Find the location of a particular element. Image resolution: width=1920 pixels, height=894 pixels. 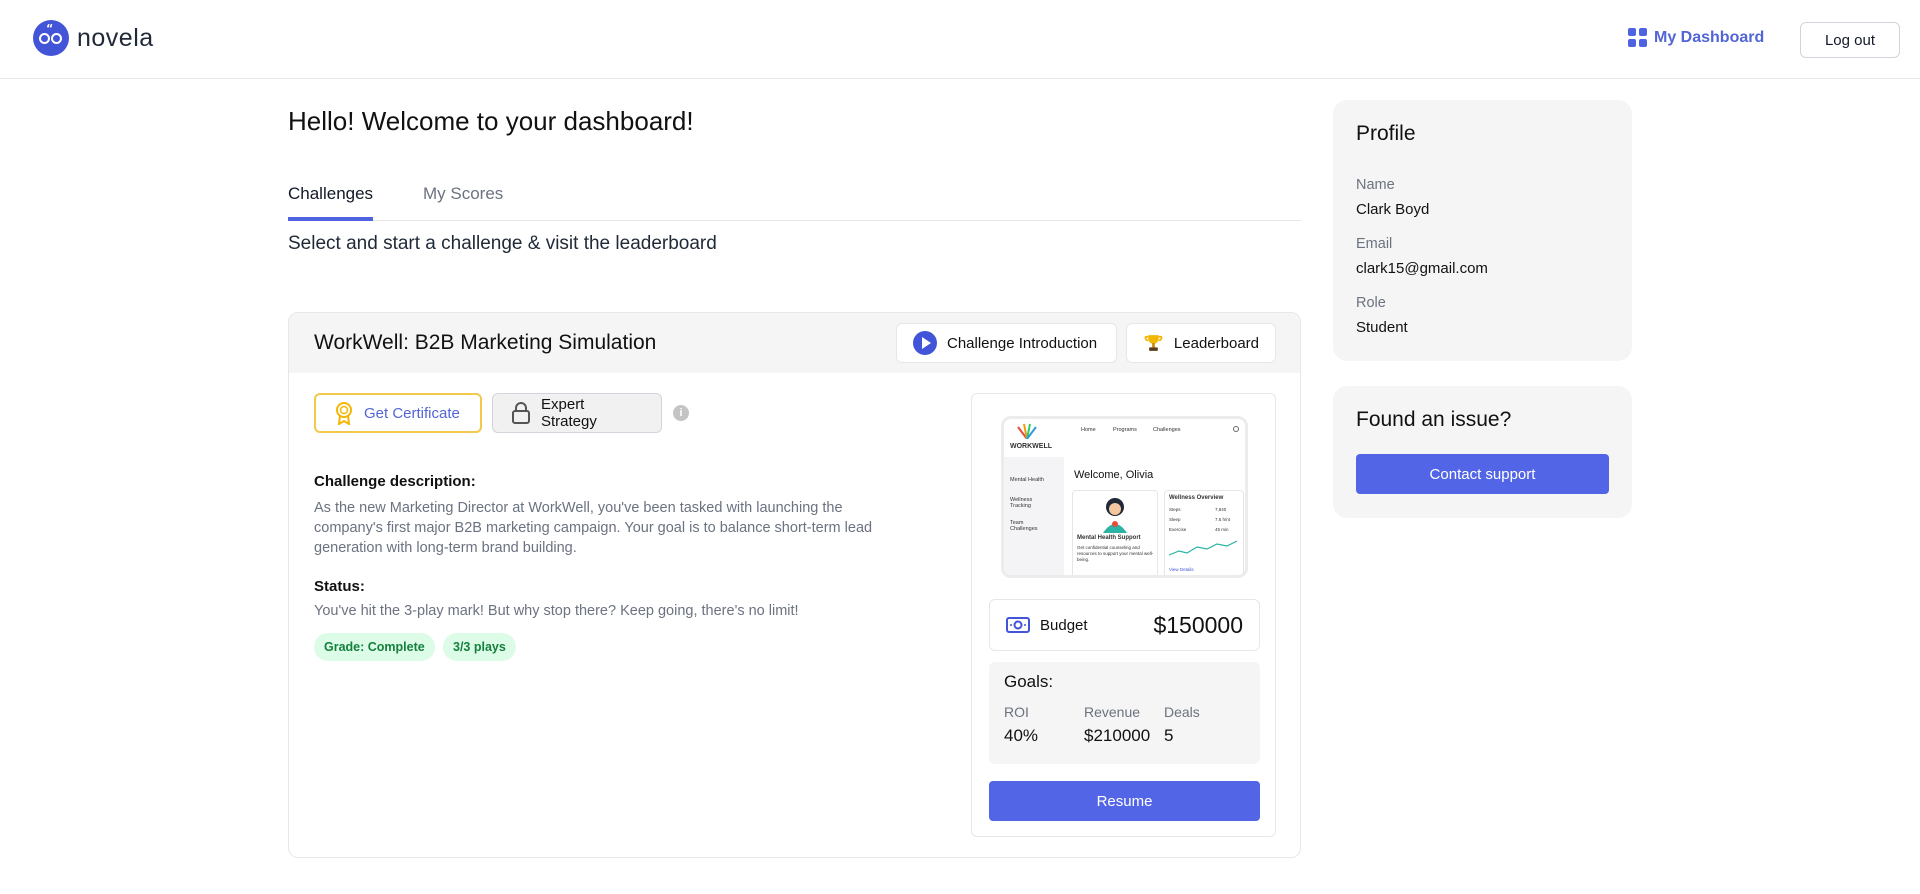

report-issue-card: Found an issue? Contact support is located at coordinates (1482, 452).